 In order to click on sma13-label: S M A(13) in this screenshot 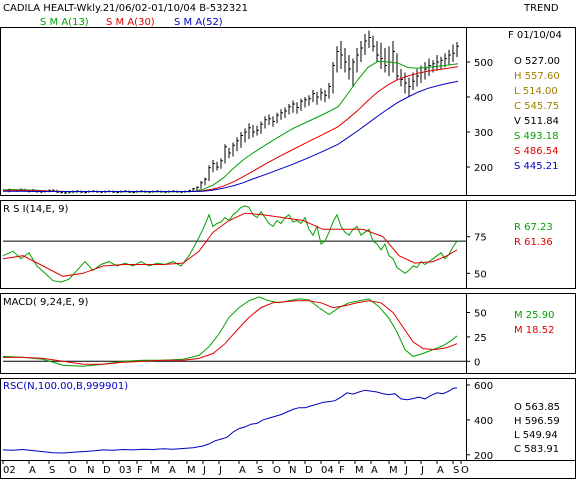, I will do `click(64, 22)`.